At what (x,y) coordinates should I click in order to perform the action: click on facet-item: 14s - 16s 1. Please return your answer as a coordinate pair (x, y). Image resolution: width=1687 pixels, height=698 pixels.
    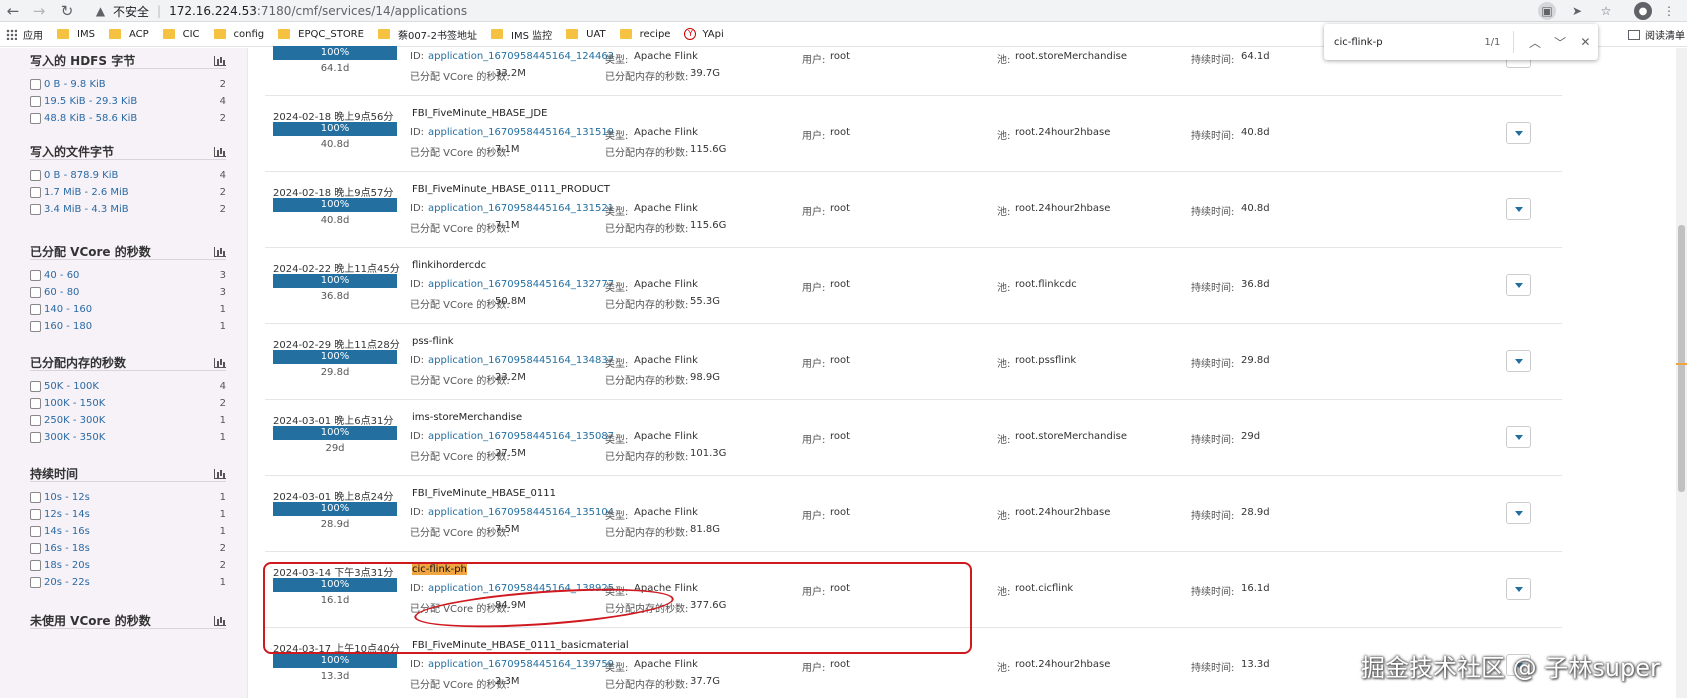
    Looking at the image, I should click on (128, 531).